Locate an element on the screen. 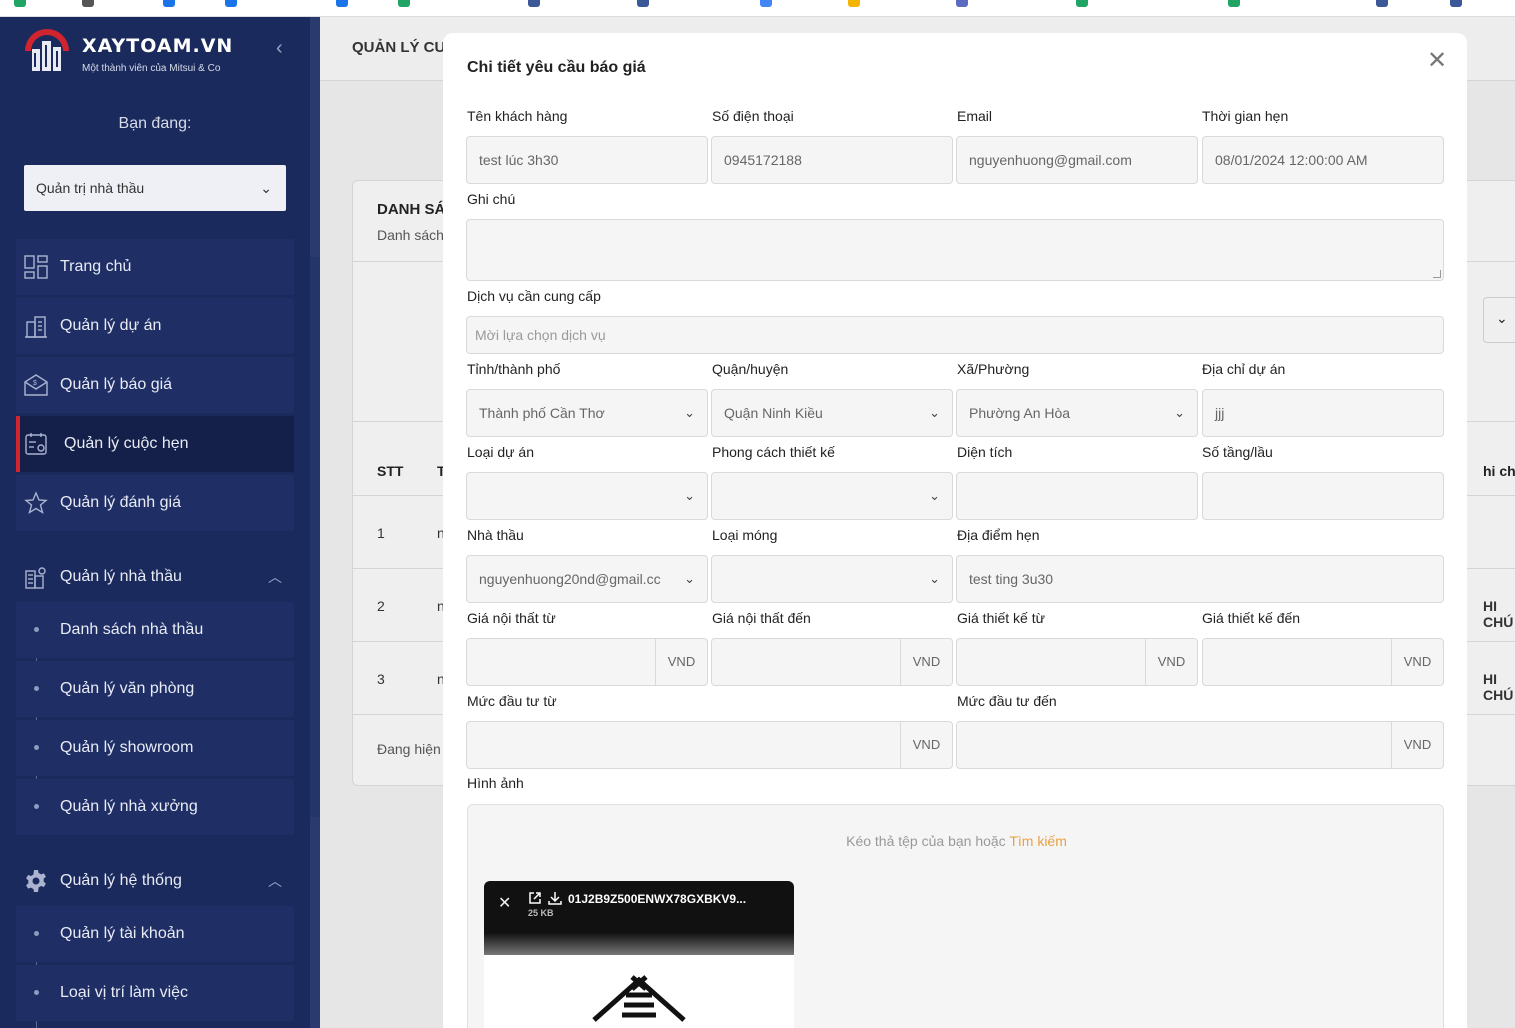 This screenshot has height=1028, width=1515. project-address-field: jjj is located at coordinates (1323, 413).